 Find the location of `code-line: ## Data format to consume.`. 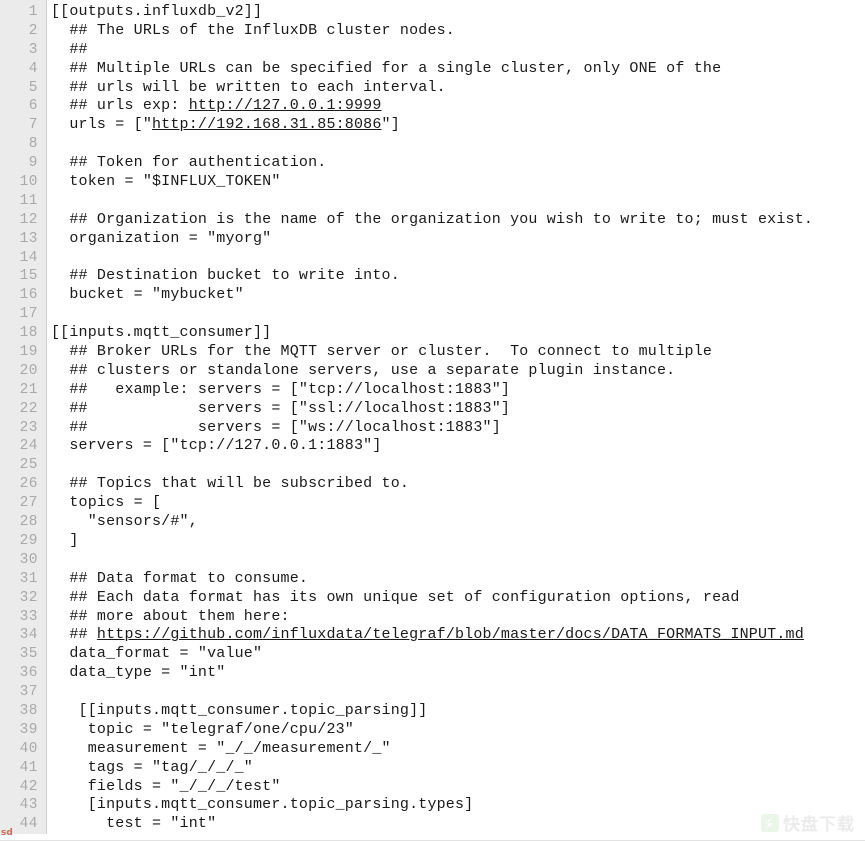

code-line: ## Data format to consume. is located at coordinates (458, 579).